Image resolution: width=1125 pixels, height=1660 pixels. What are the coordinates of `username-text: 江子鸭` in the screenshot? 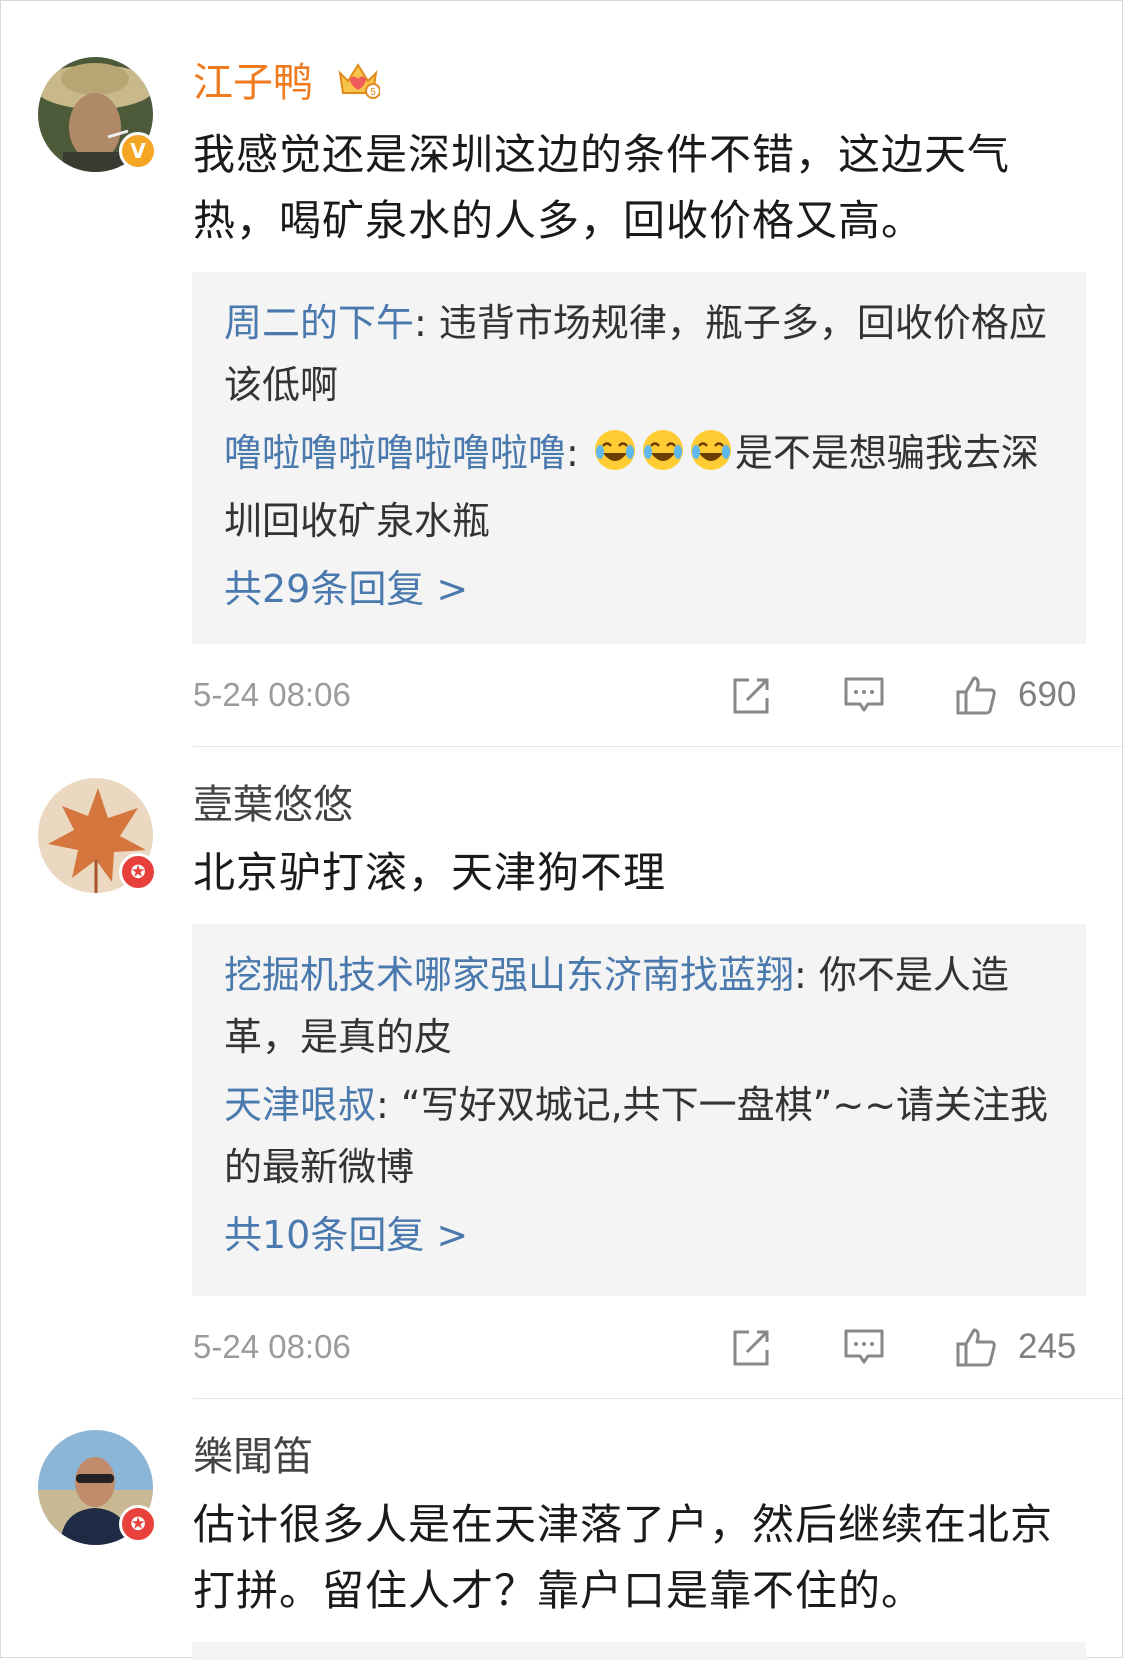 It's located at (253, 83).